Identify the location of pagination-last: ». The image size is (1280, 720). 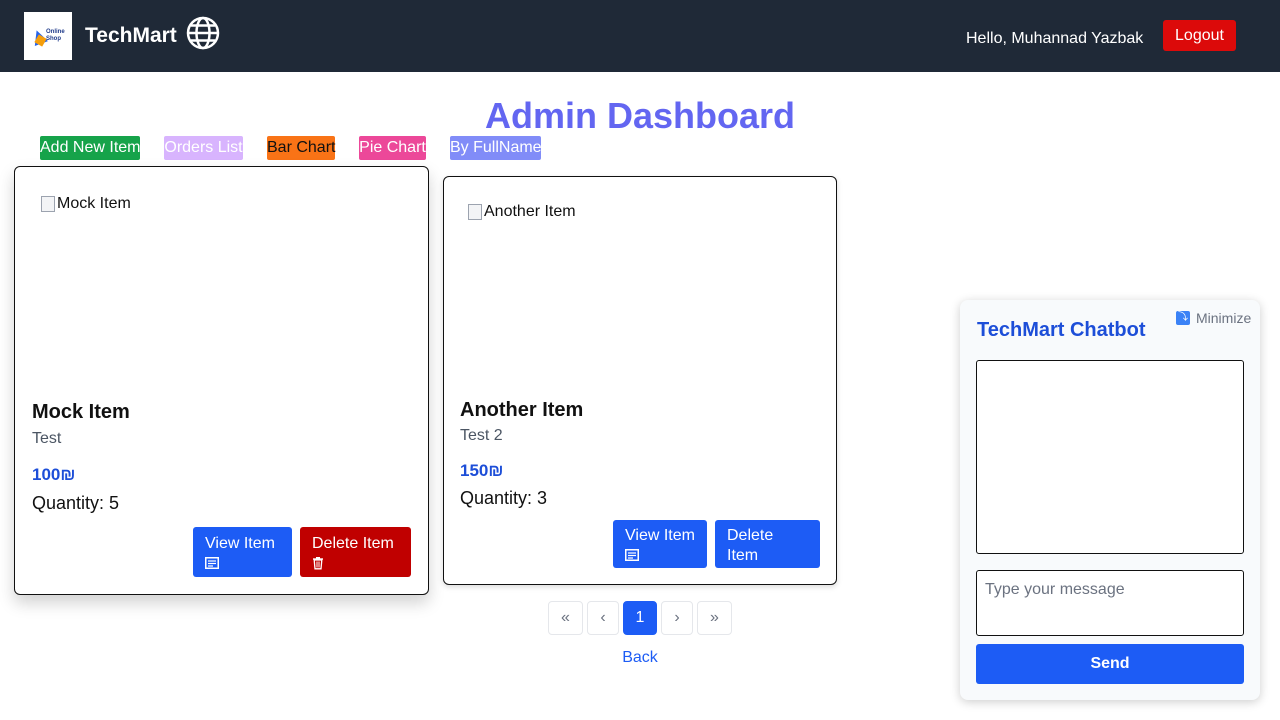
(714, 618).